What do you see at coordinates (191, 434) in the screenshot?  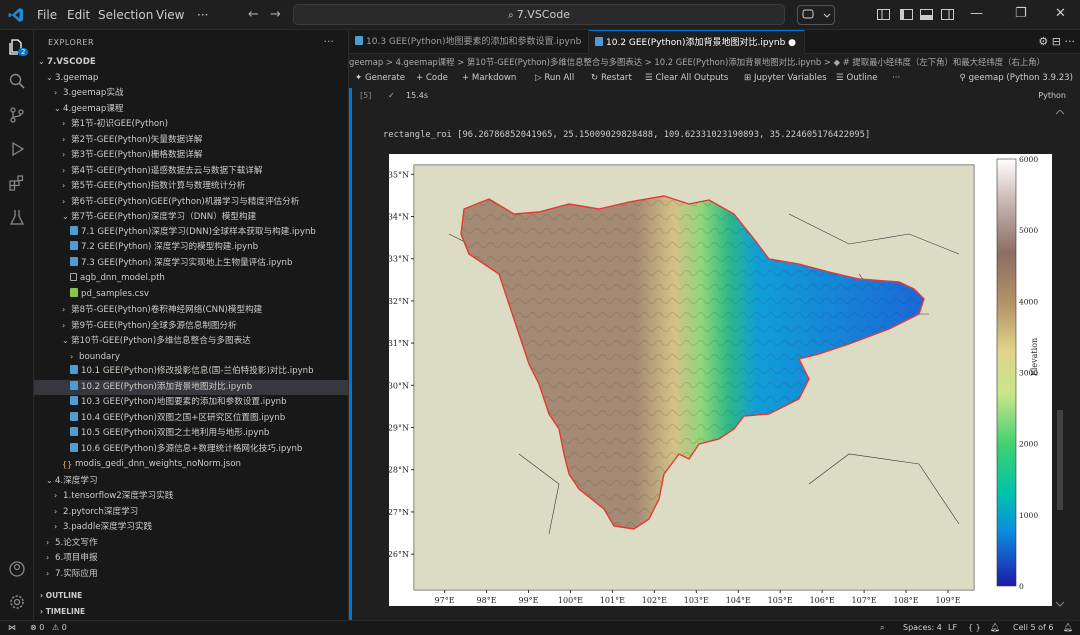 I see `tree-file-item: 10.5 GEE(Python)双图之土地利用与地形.ipynb` at bounding box center [191, 434].